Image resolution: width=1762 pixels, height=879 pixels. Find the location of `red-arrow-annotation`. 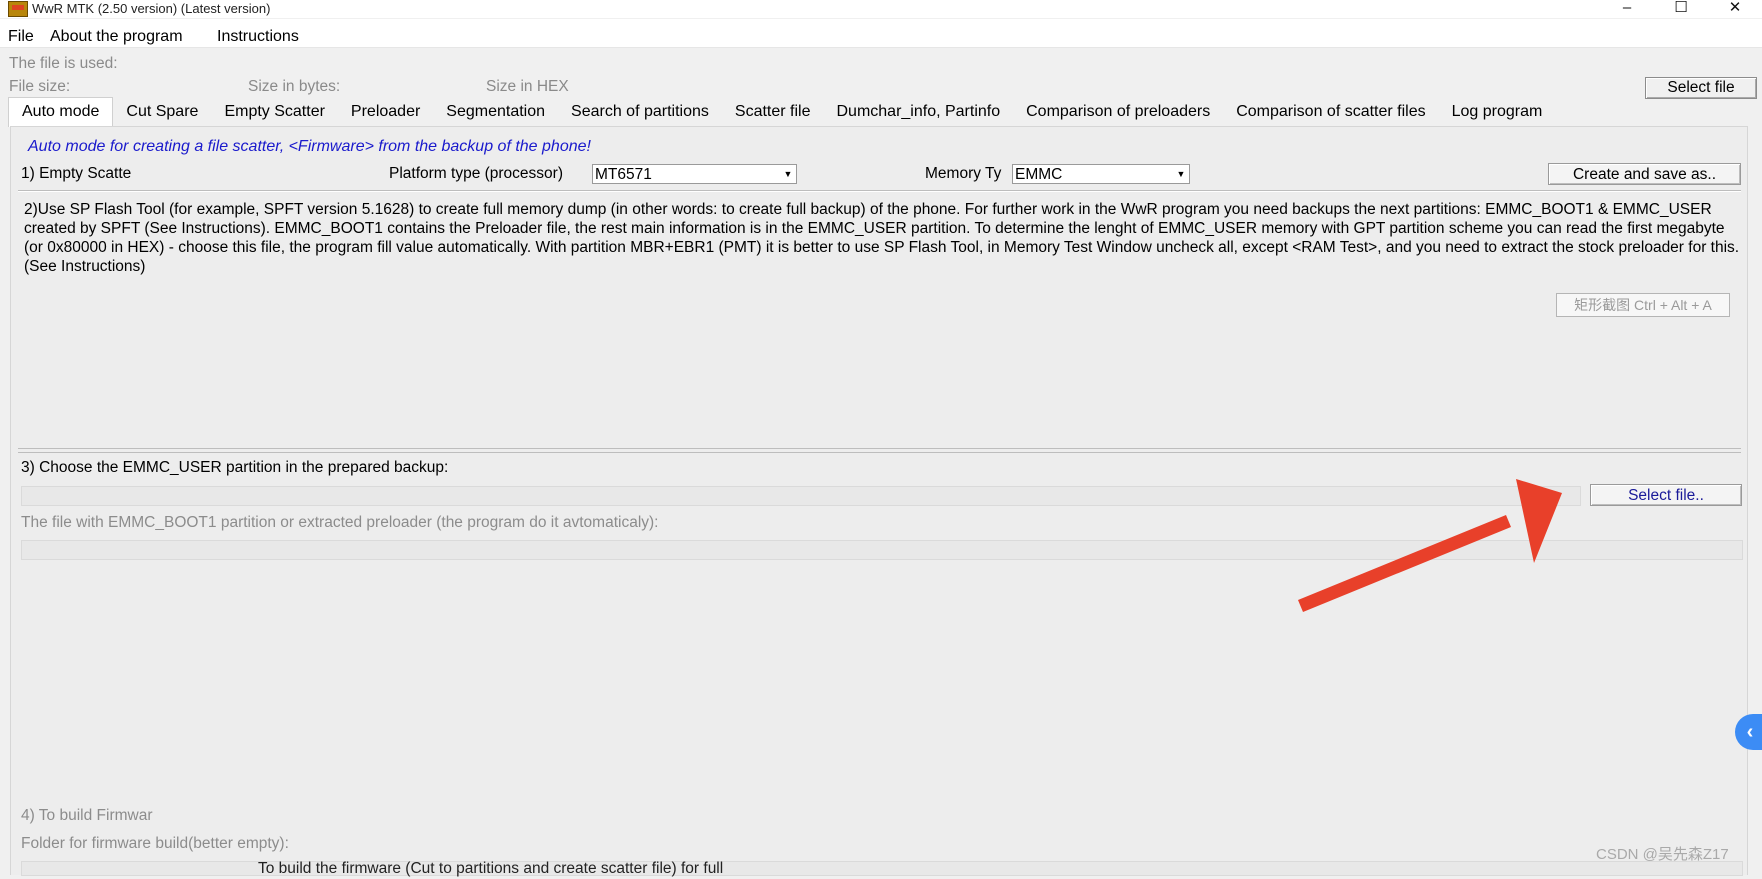

red-arrow-annotation is located at coordinates (1430, 545).